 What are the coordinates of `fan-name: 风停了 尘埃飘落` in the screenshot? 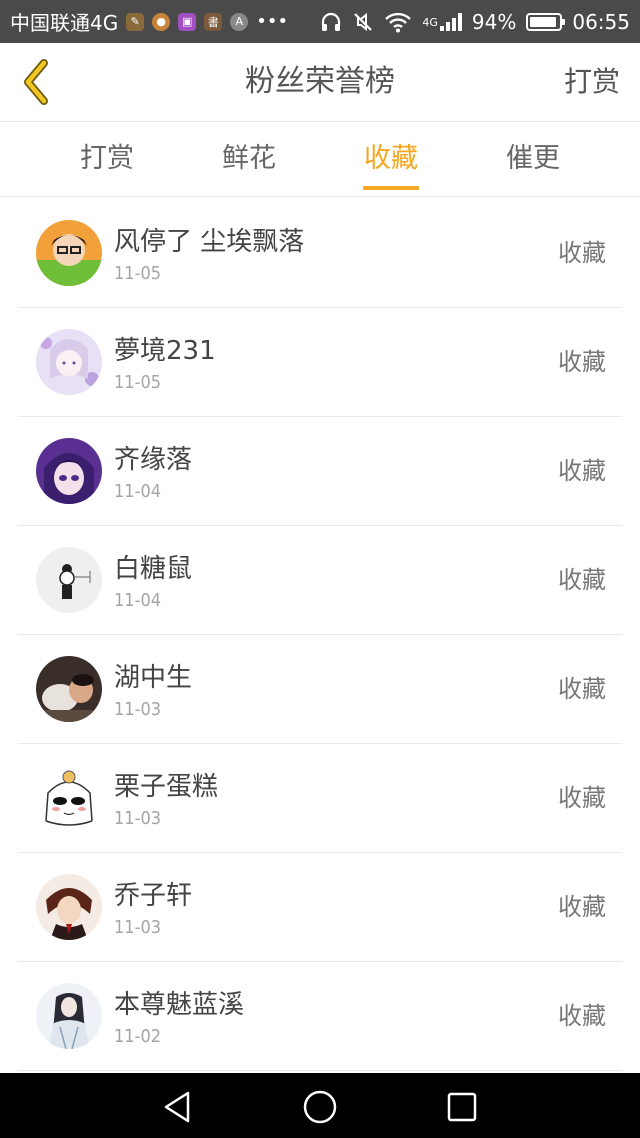 It's located at (209, 242).